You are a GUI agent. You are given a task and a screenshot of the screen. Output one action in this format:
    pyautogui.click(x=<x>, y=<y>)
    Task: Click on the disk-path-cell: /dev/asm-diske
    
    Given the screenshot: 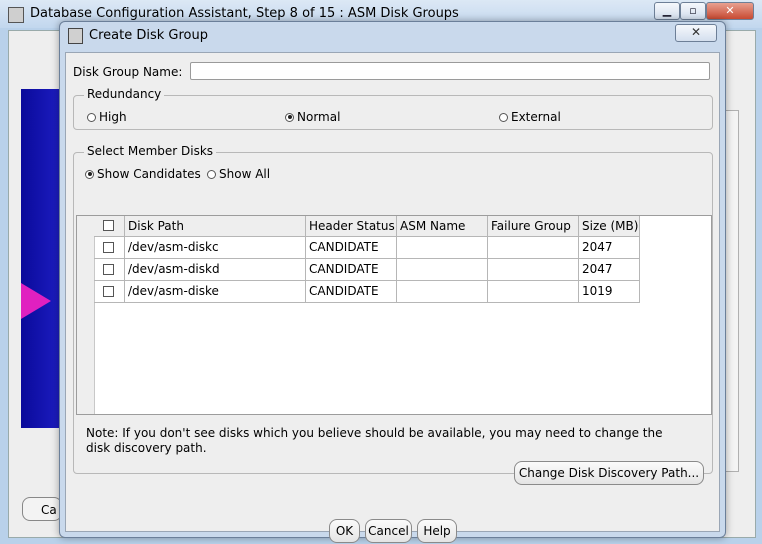 What is the action you would take?
    pyautogui.click(x=215, y=292)
    